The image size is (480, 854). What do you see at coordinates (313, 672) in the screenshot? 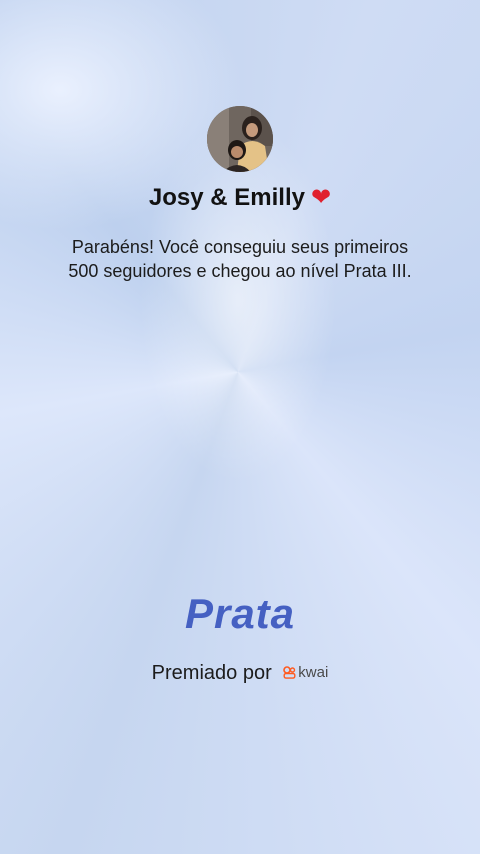
I see `kwai-brand-text: kwai` at bounding box center [313, 672].